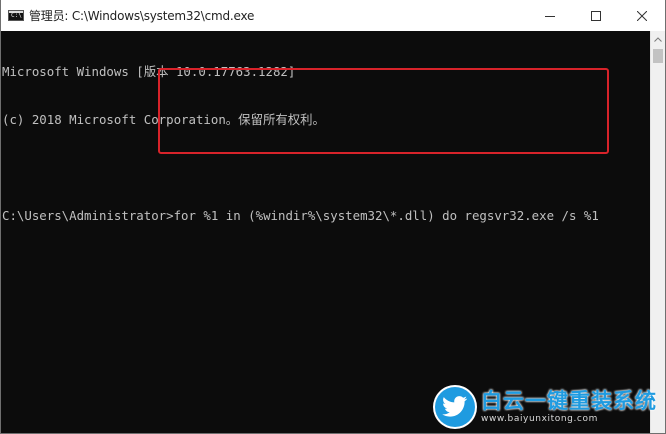  I want to click on chevron-up-icon, so click(658, 39).